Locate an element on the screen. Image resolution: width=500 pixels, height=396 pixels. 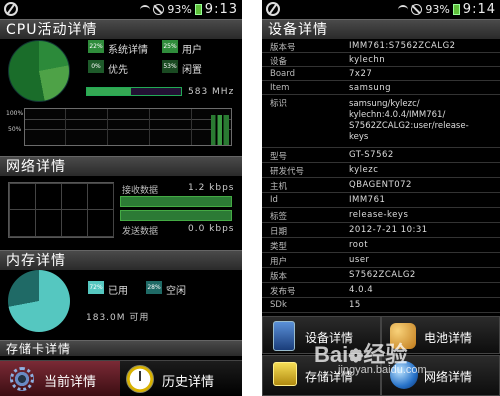
info-row: 标签 release-keys is located at coordinates (381, 216).